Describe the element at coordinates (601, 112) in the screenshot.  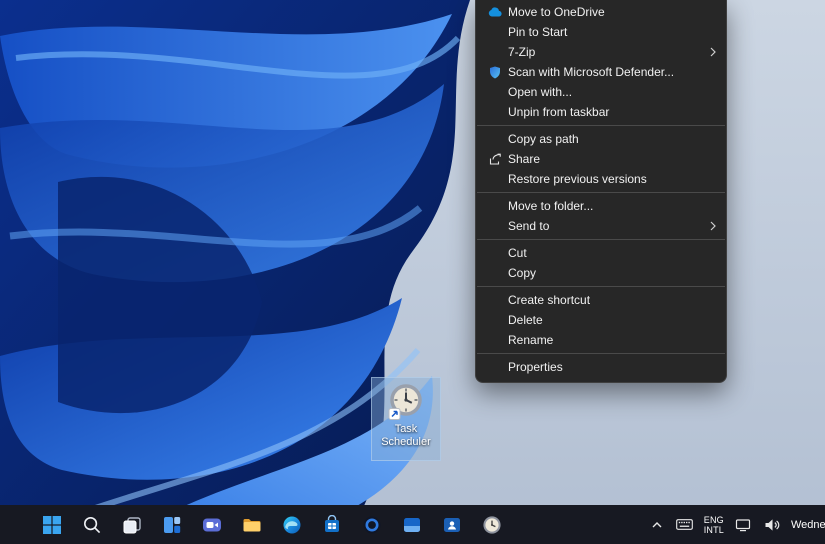
I see `menu-item-unpin-from-taskbar: Unpin from taskbar` at that location.